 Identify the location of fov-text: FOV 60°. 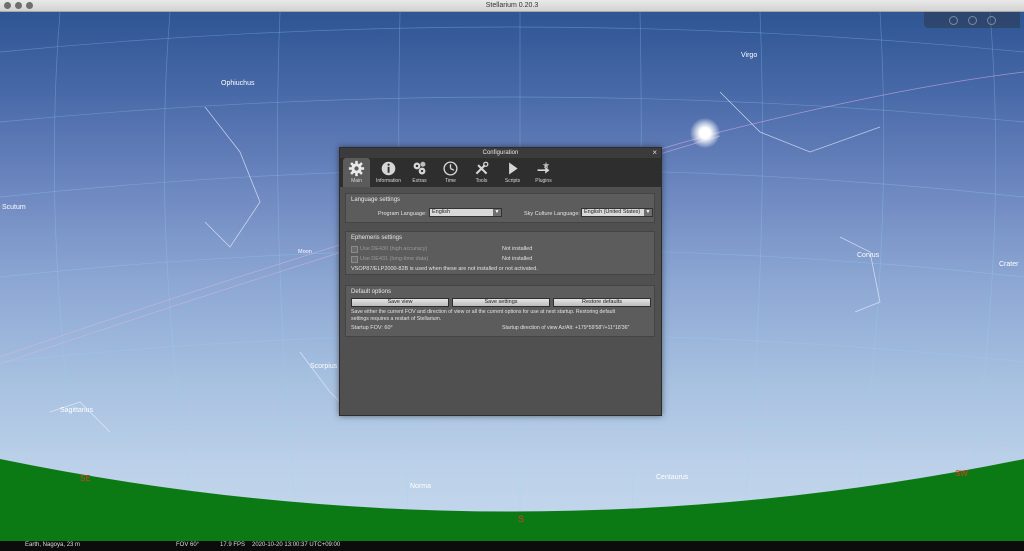
(188, 545).